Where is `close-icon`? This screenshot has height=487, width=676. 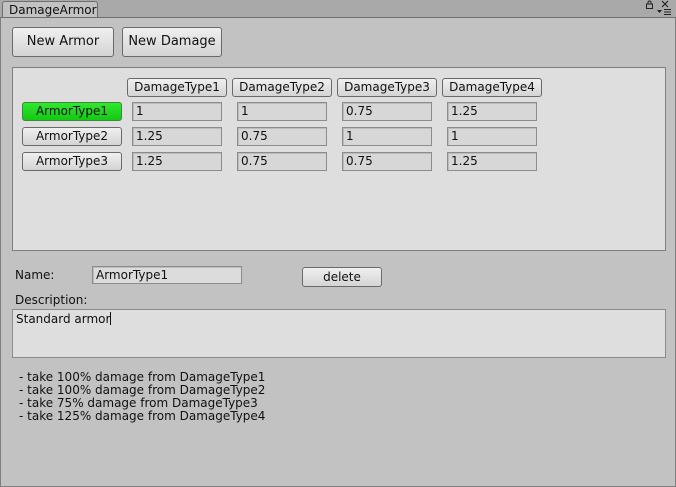 close-icon is located at coordinates (664, 4).